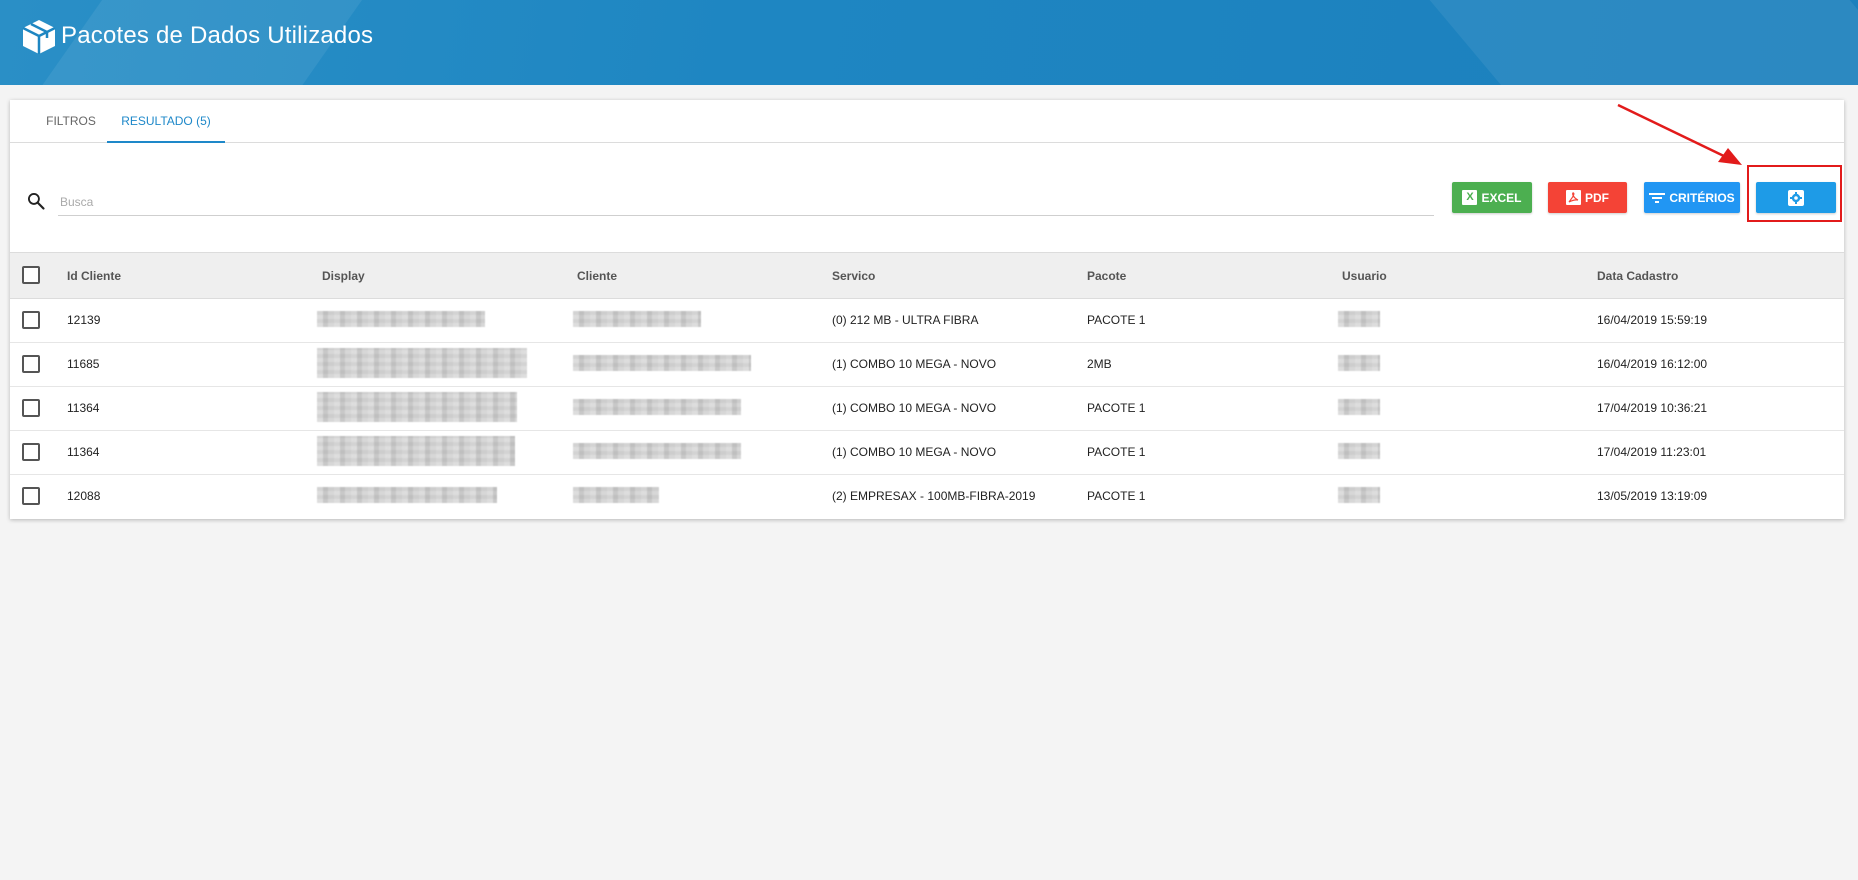  I want to click on header-decoration, so click(1635, 42).